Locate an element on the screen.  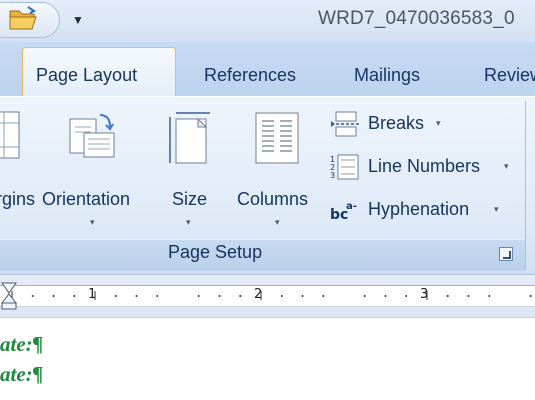
ruler-ticks is located at coordinates (271, 295).